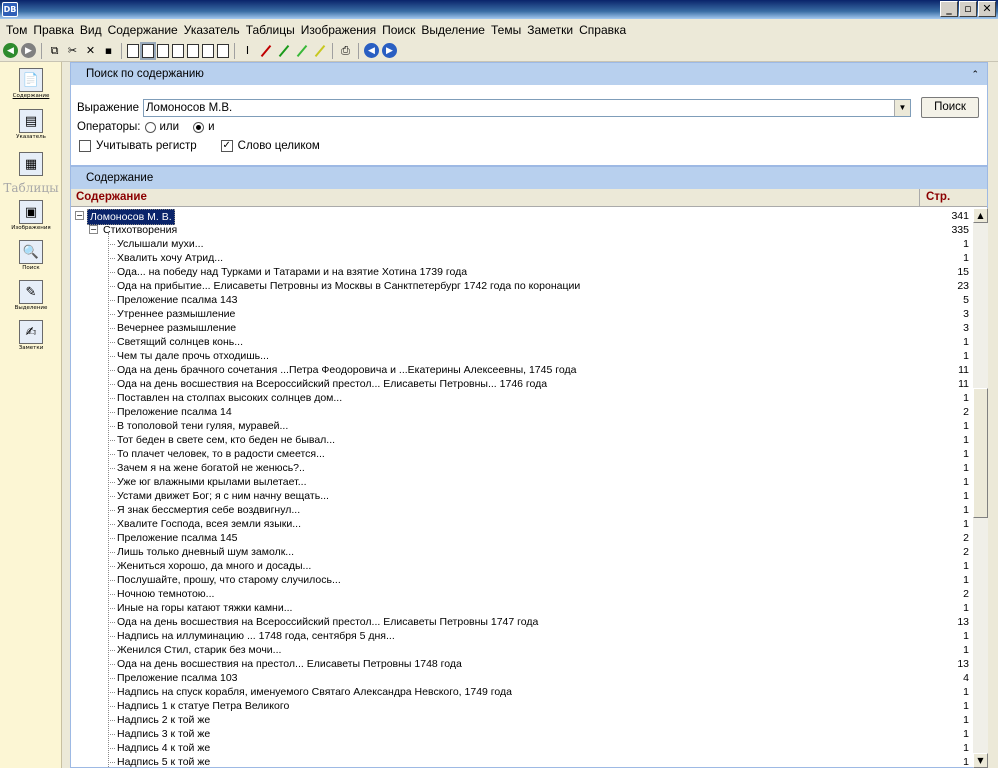 Image resolution: width=998 pixels, height=768 pixels. What do you see at coordinates (193, 50) in the screenshot?
I see `blank-page-icon` at bounding box center [193, 50].